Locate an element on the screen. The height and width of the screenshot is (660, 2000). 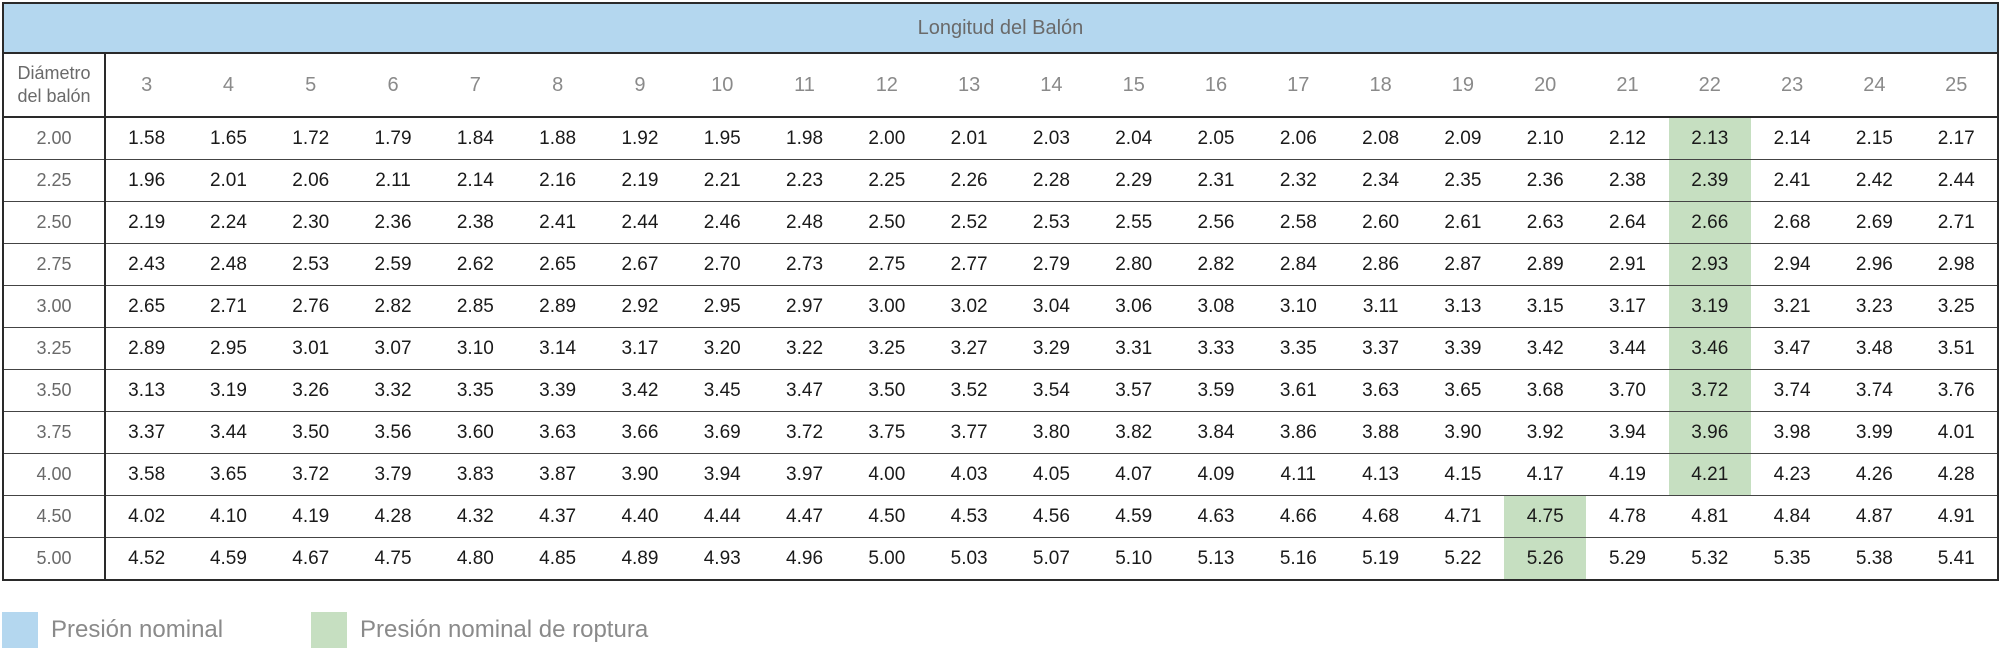
table-cell: 2.84 is located at coordinates (1298, 264).